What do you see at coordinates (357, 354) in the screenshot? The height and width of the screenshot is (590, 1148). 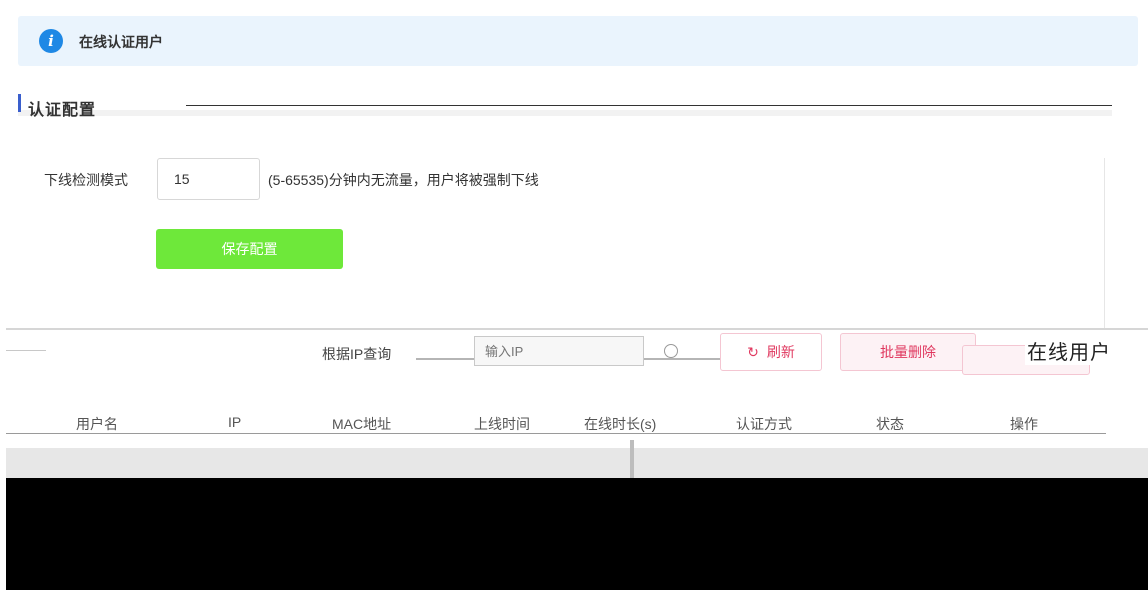 I see `search-by-ip-label: 根据IP查询` at bounding box center [357, 354].